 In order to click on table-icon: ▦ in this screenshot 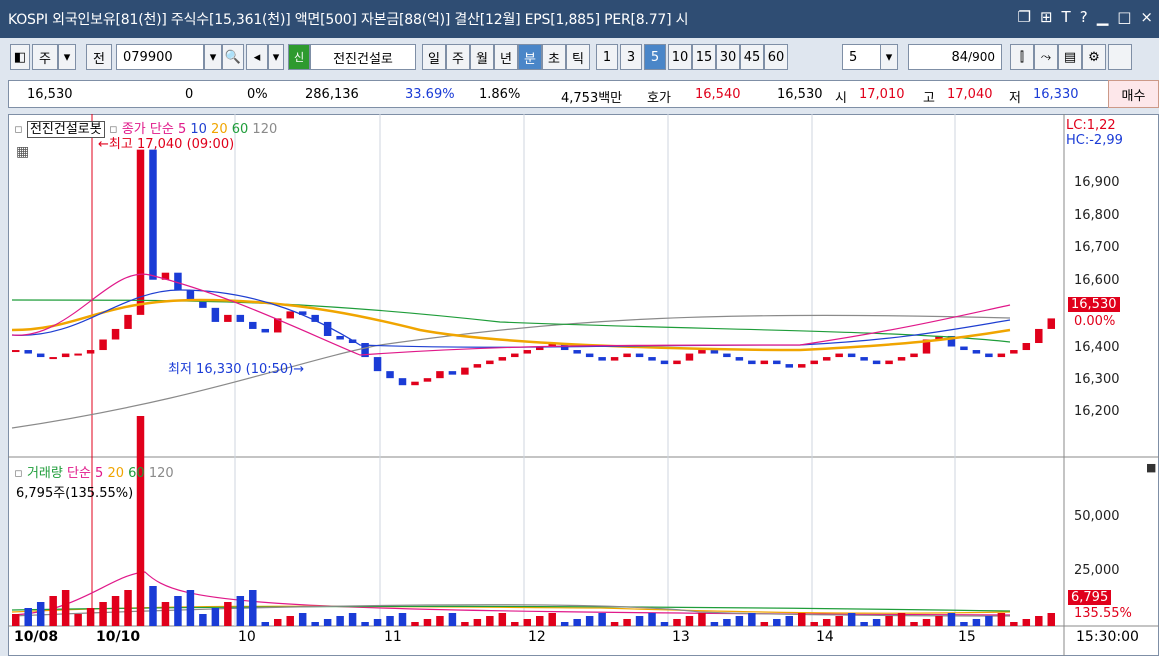, I will do `click(22, 152)`.